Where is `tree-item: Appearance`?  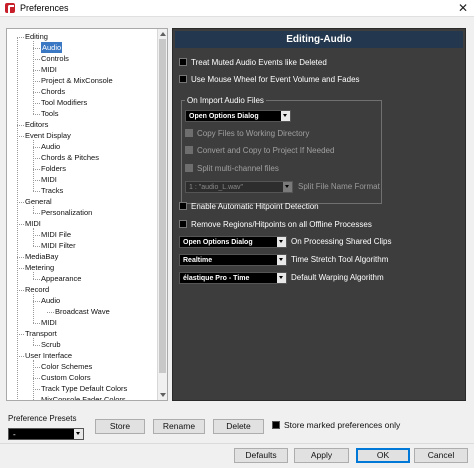 tree-item: Appearance is located at coordinates (61, 278).